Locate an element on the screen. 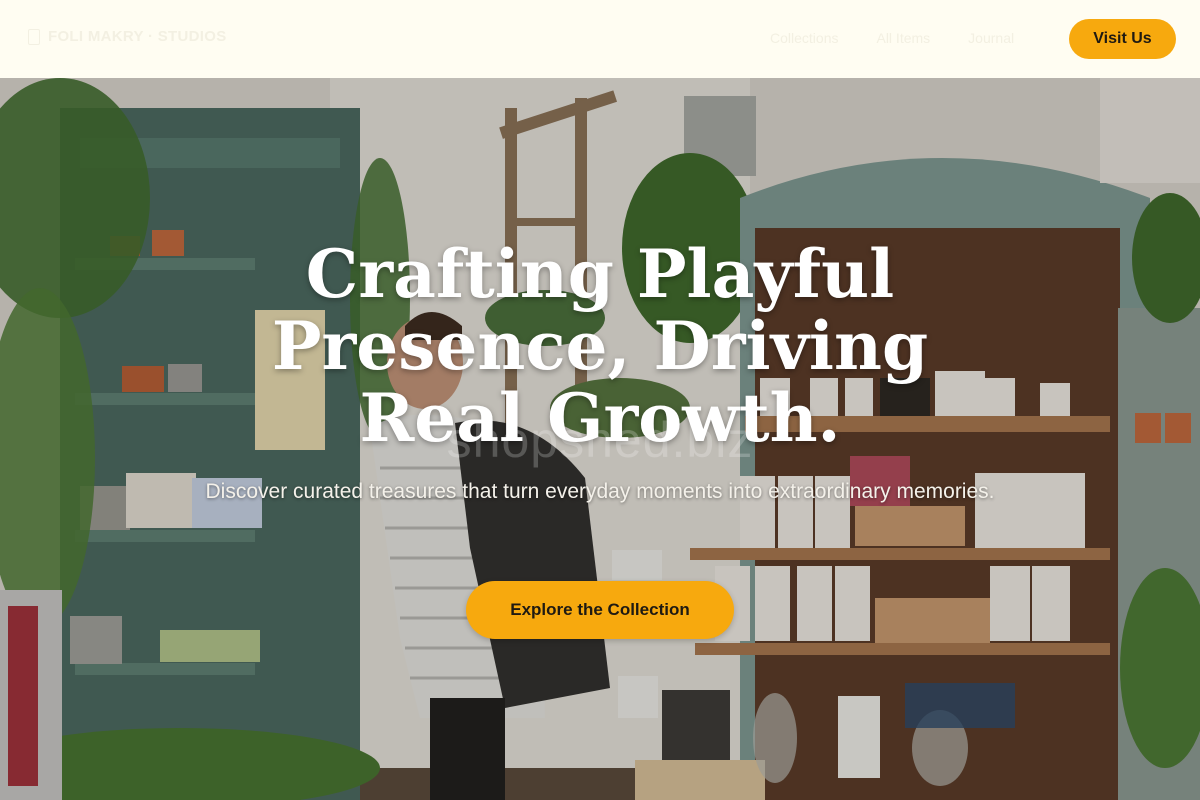 The height and width of the screenshot is (800, 1200). watermark-text: shopshed.biz is located at coordinates (600, 440).